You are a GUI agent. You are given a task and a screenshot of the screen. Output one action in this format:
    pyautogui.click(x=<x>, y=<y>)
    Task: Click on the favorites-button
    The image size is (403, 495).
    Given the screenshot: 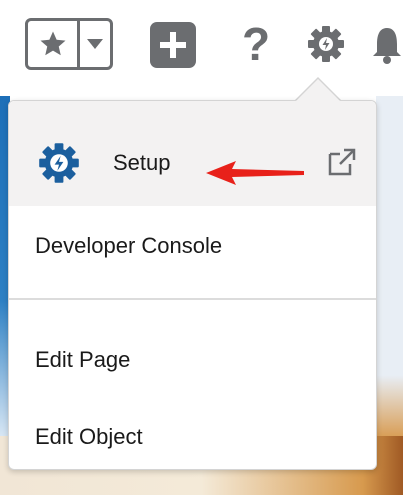 What is the action you would take?
    pyautogui.click(x=54, y=44)
    